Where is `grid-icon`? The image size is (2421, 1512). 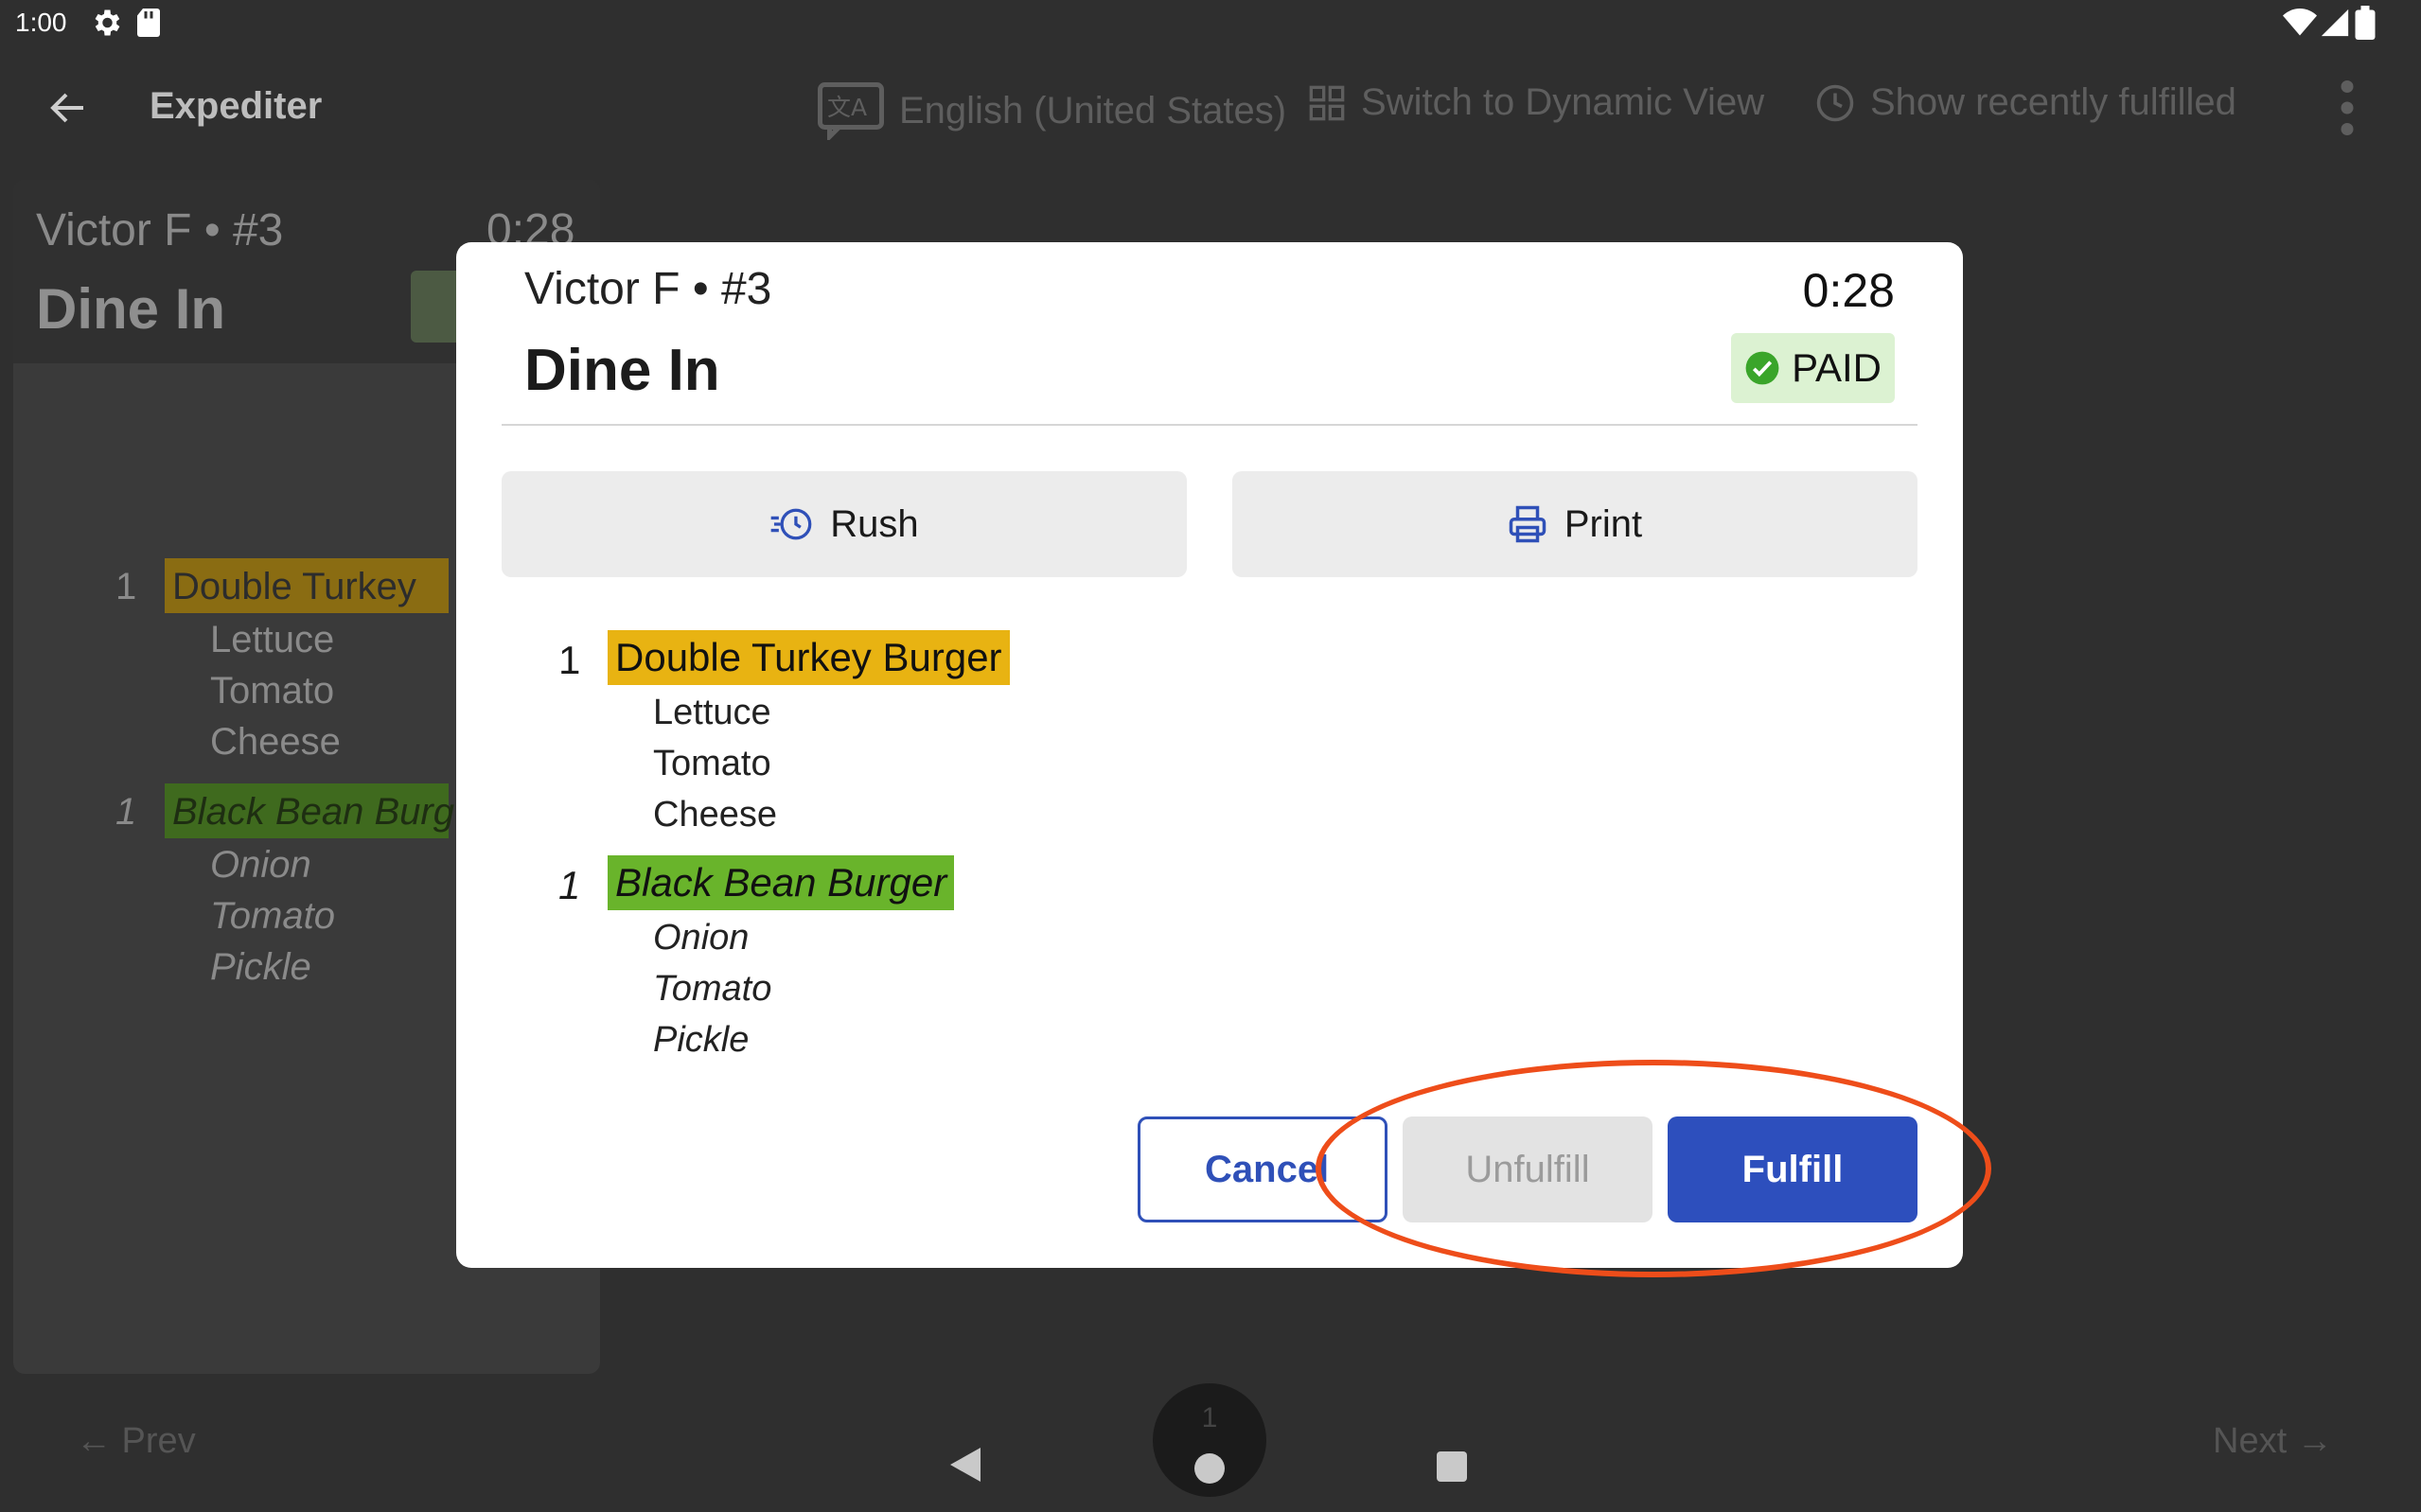
grid-icon is located at coordinates (1327, 103).